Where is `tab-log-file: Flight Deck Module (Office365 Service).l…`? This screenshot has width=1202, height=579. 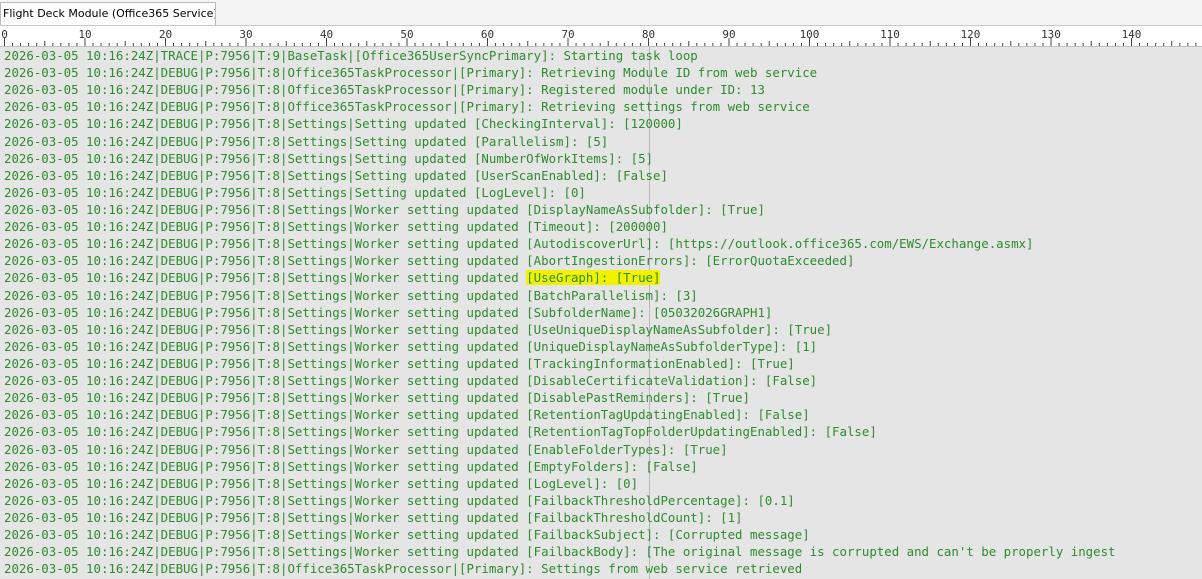
tab-log-file: Flight Deck Module (Office365 Service).l… is located at coordinates (108, 13).